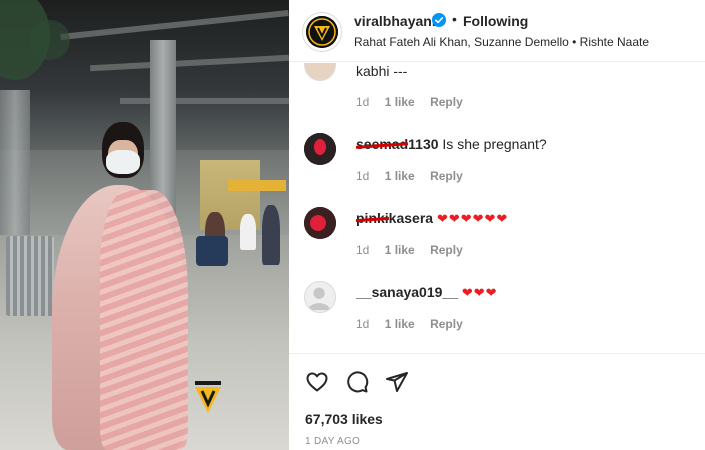 The width and height of the screenshot is (705, 450). What do you see at coordinates (397, 382) in the screenshot?
I see `paper-plane-icon` at bounding box center [397, 382].